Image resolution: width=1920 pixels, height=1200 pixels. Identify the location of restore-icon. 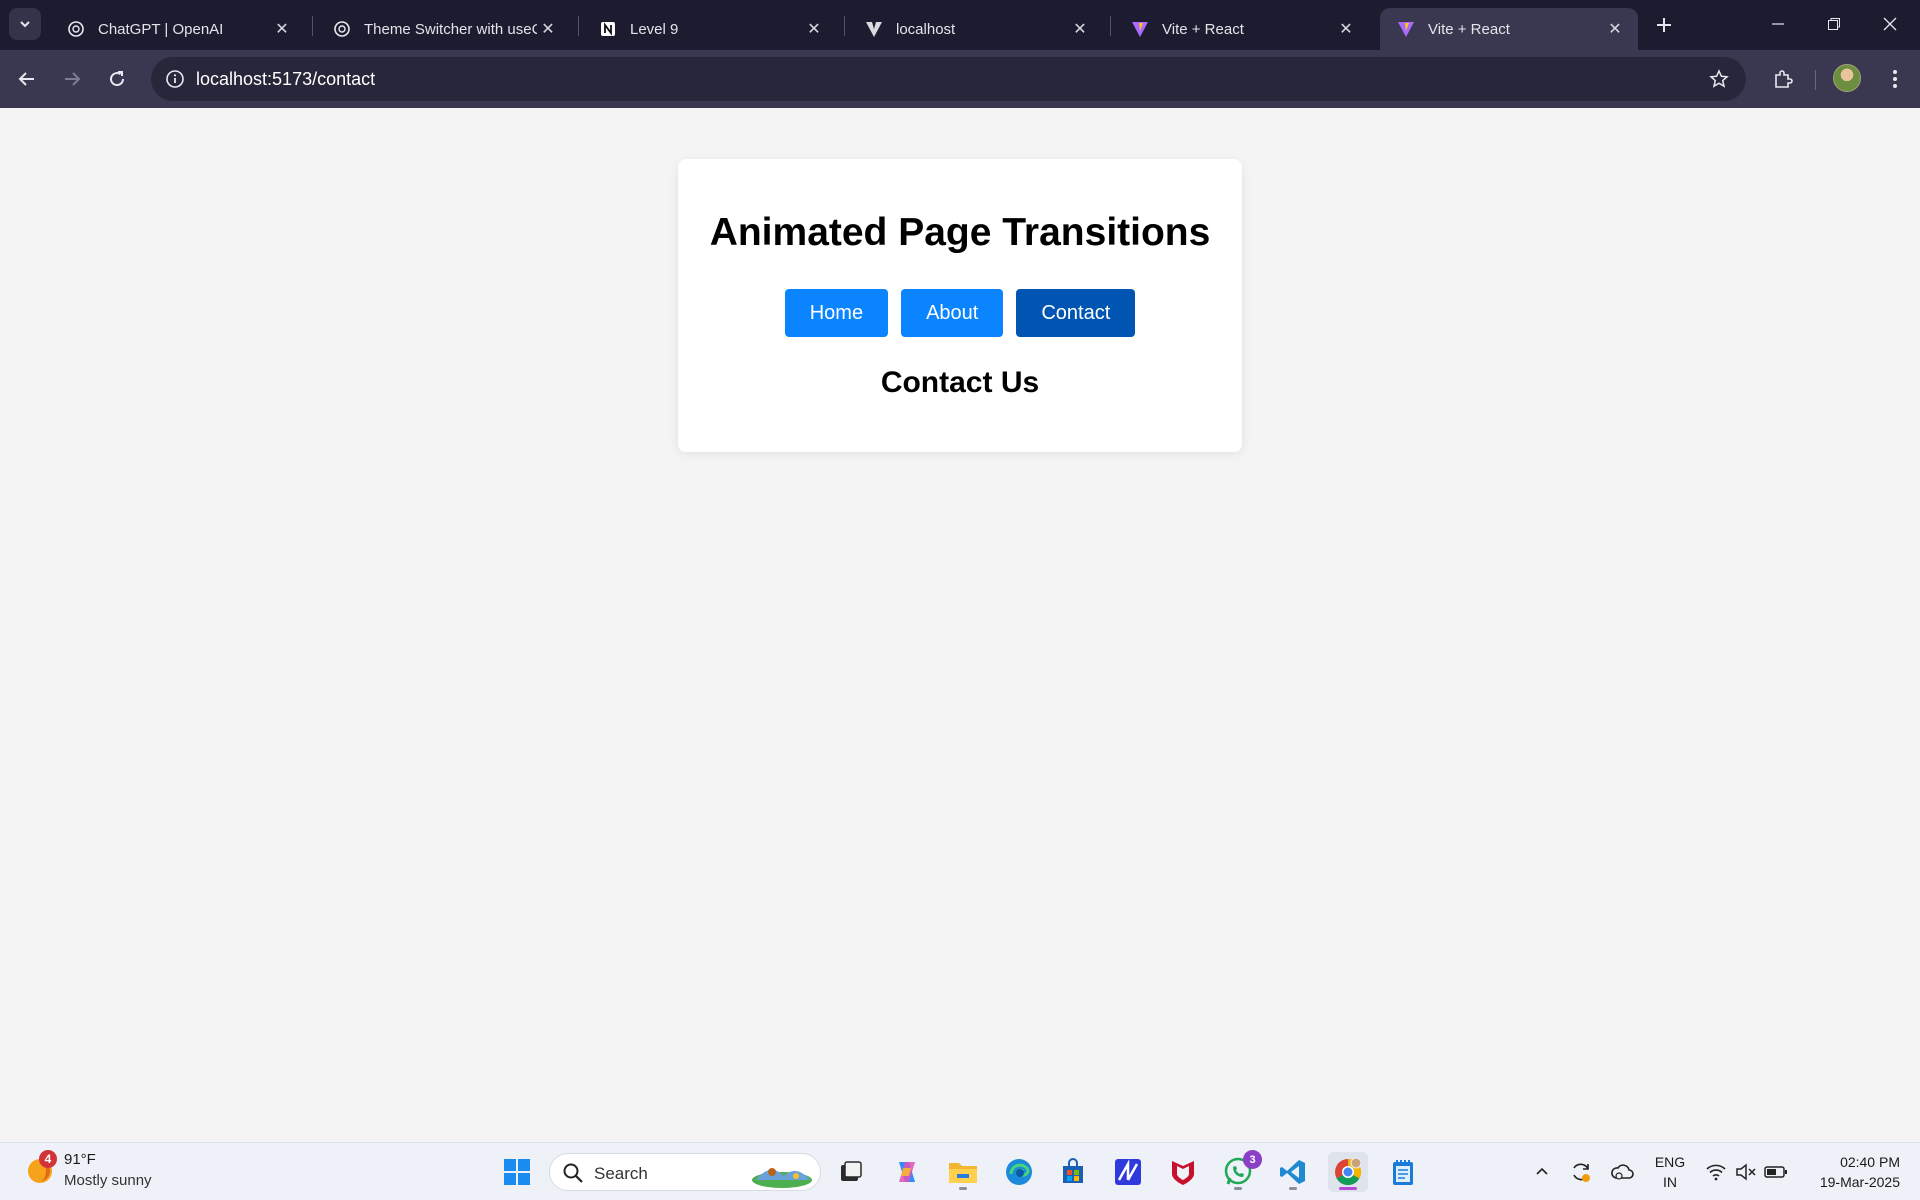
(1834, 24).